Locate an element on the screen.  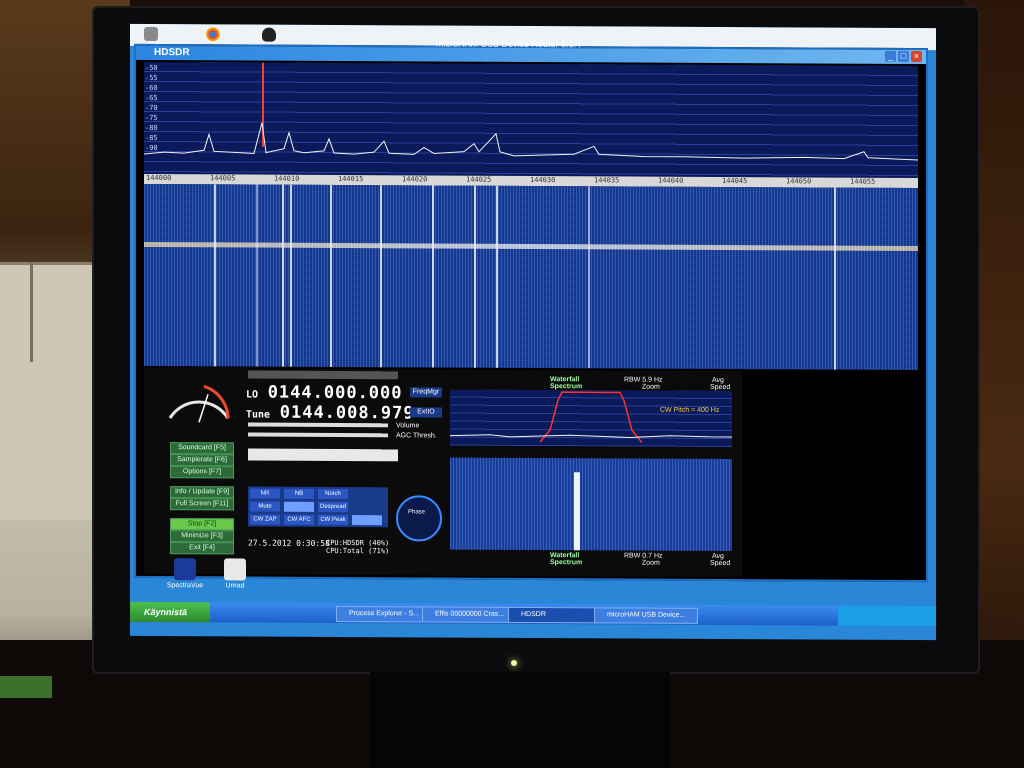
freq-tick: 144015 is located at coordinates (351, 179).